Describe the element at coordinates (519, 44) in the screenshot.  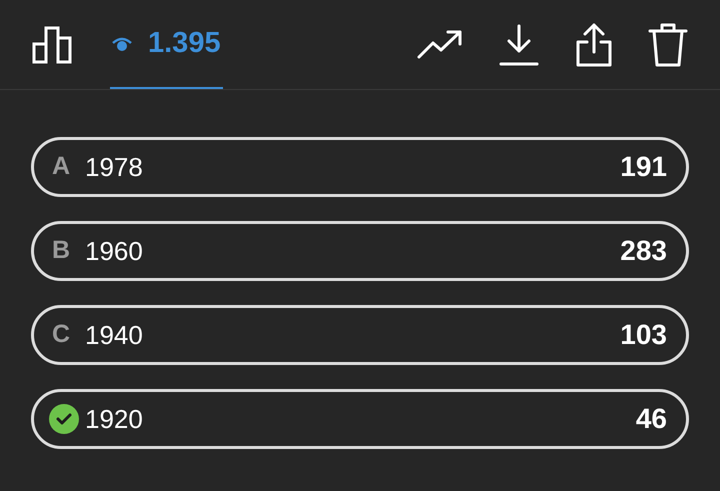
I see `download-icon` at that location.